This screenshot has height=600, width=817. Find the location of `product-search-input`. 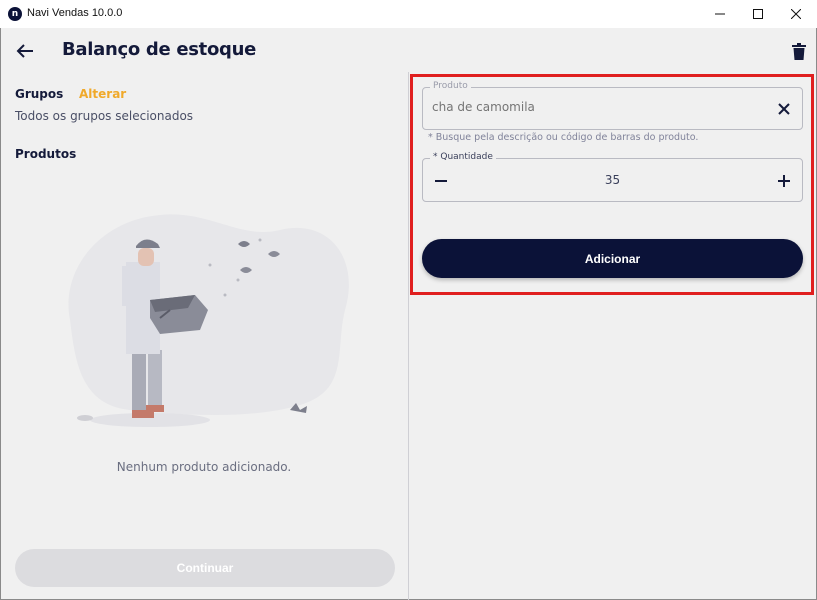

product-search-input is located at coordinates (597, 107).